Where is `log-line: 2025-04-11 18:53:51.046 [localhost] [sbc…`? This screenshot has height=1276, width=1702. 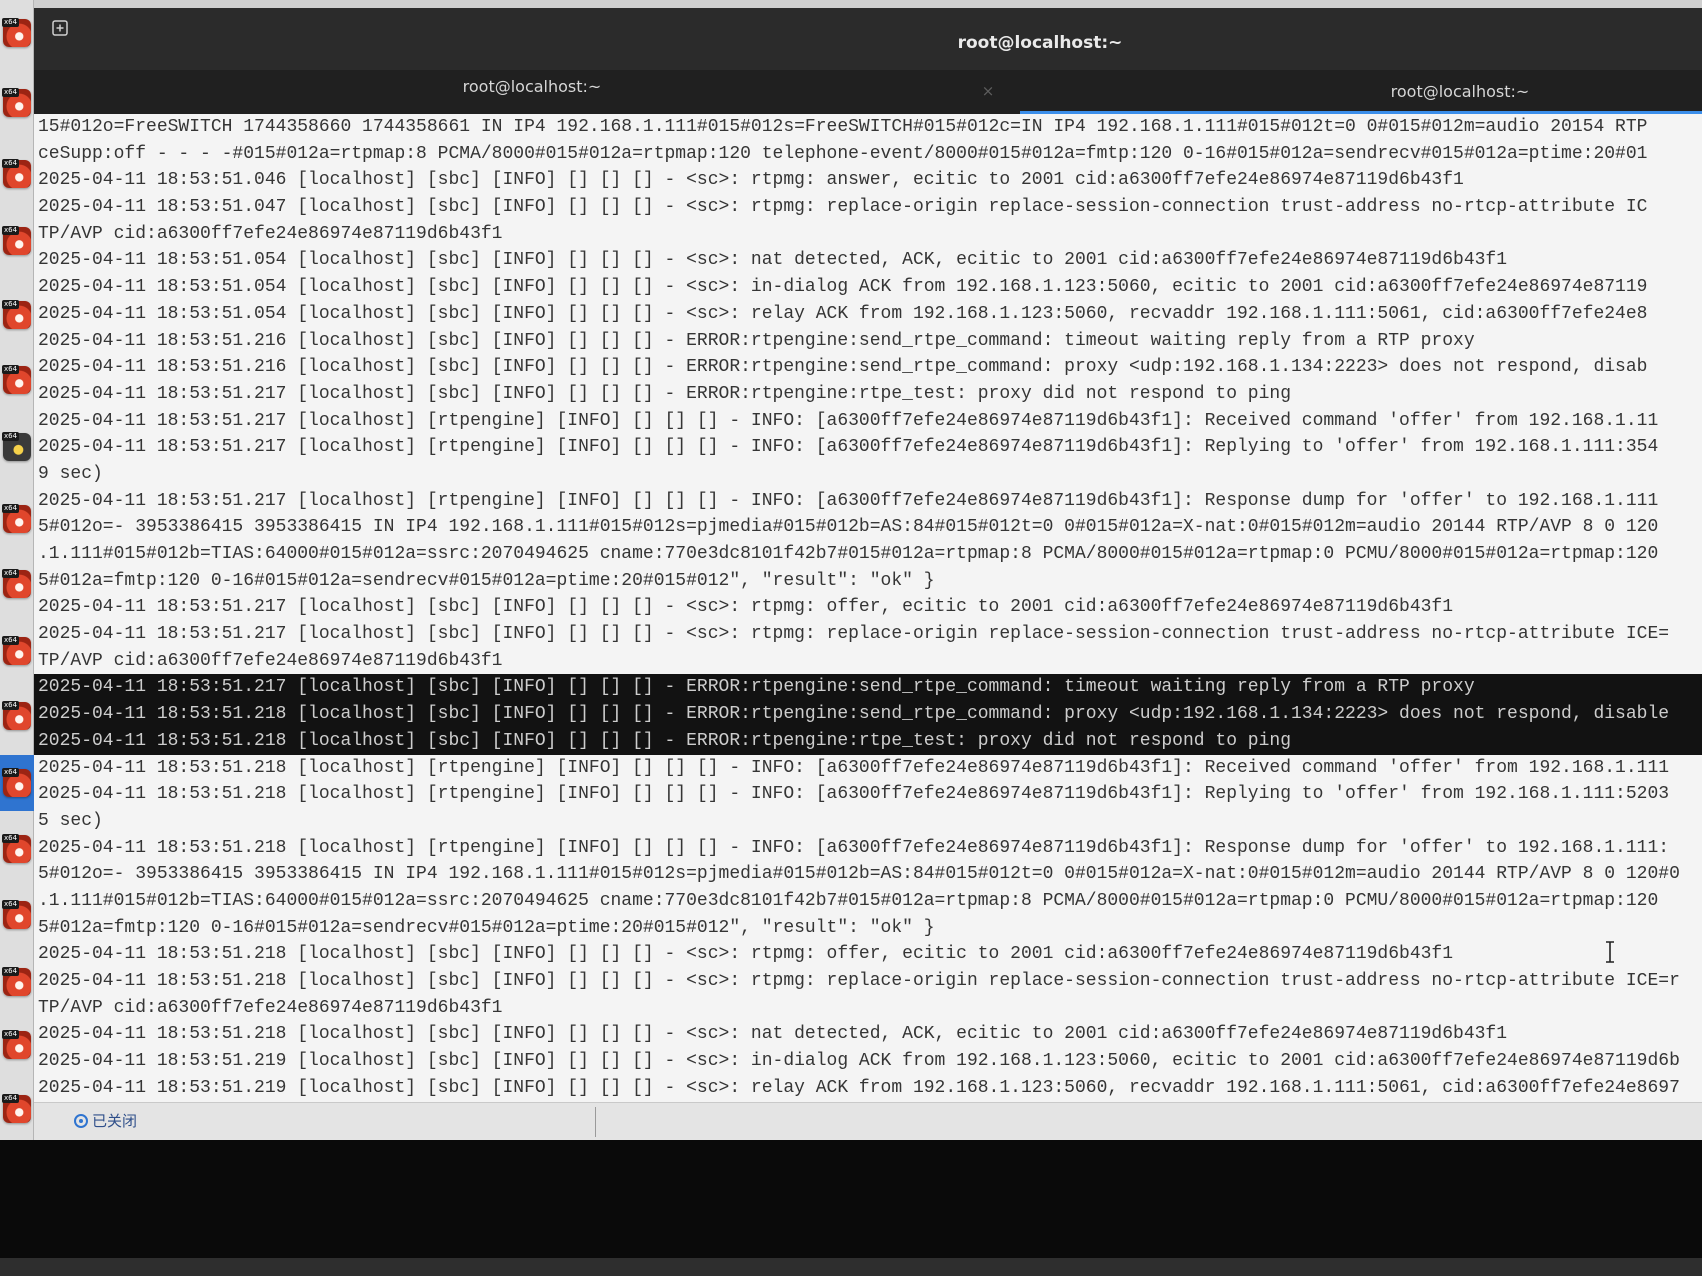
log-line: 2025-04-11 18:53:51.046 [localhost] [sbc… is located at coordinates (751, 180).